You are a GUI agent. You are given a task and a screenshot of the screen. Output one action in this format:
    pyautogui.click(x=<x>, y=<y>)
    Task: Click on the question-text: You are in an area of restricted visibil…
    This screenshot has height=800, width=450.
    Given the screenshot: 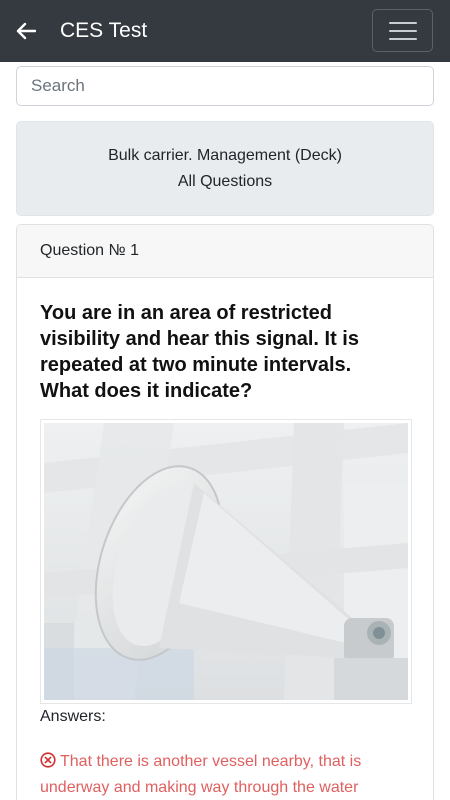 What is the action you would take?
    pyautogui.click(x=199, y=352)
    